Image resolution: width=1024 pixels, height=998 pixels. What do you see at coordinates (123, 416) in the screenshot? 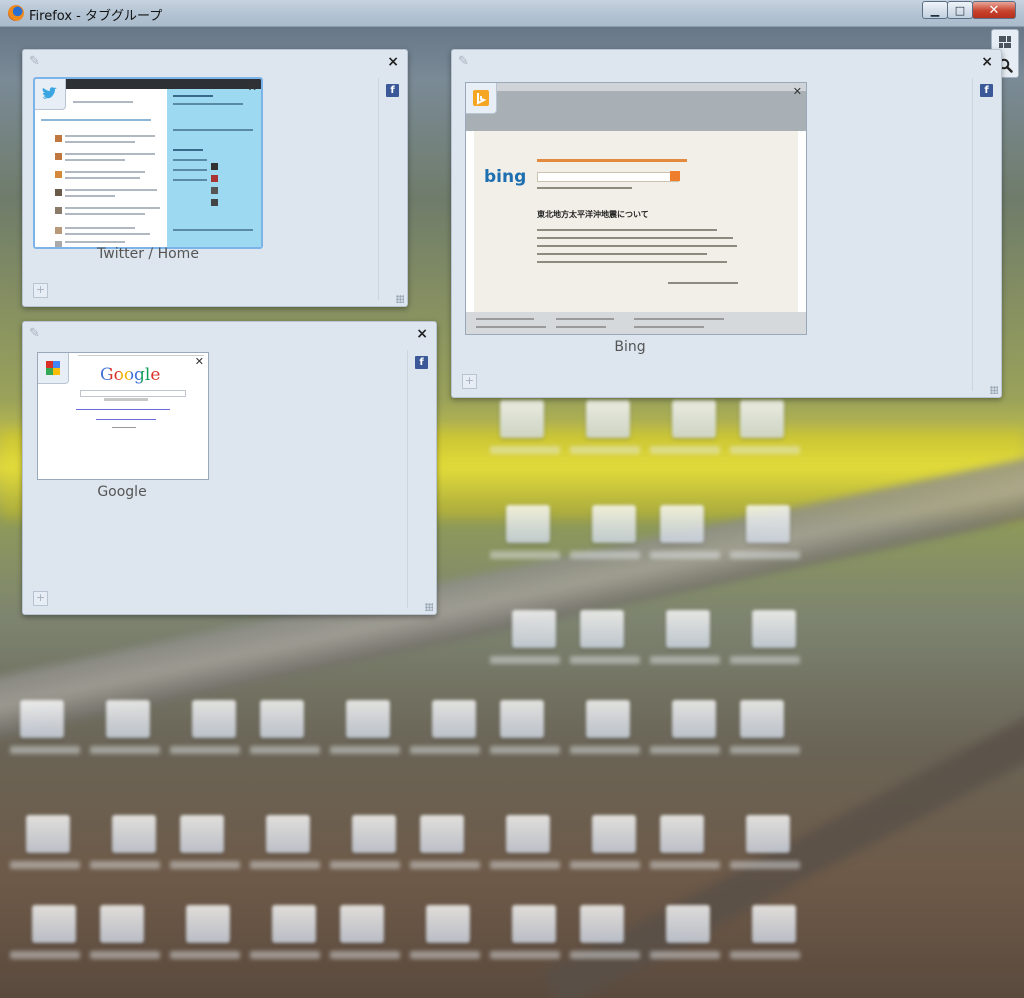
I see `tab-thumbnail: ✕ Google` at bounding box center [123, 416].